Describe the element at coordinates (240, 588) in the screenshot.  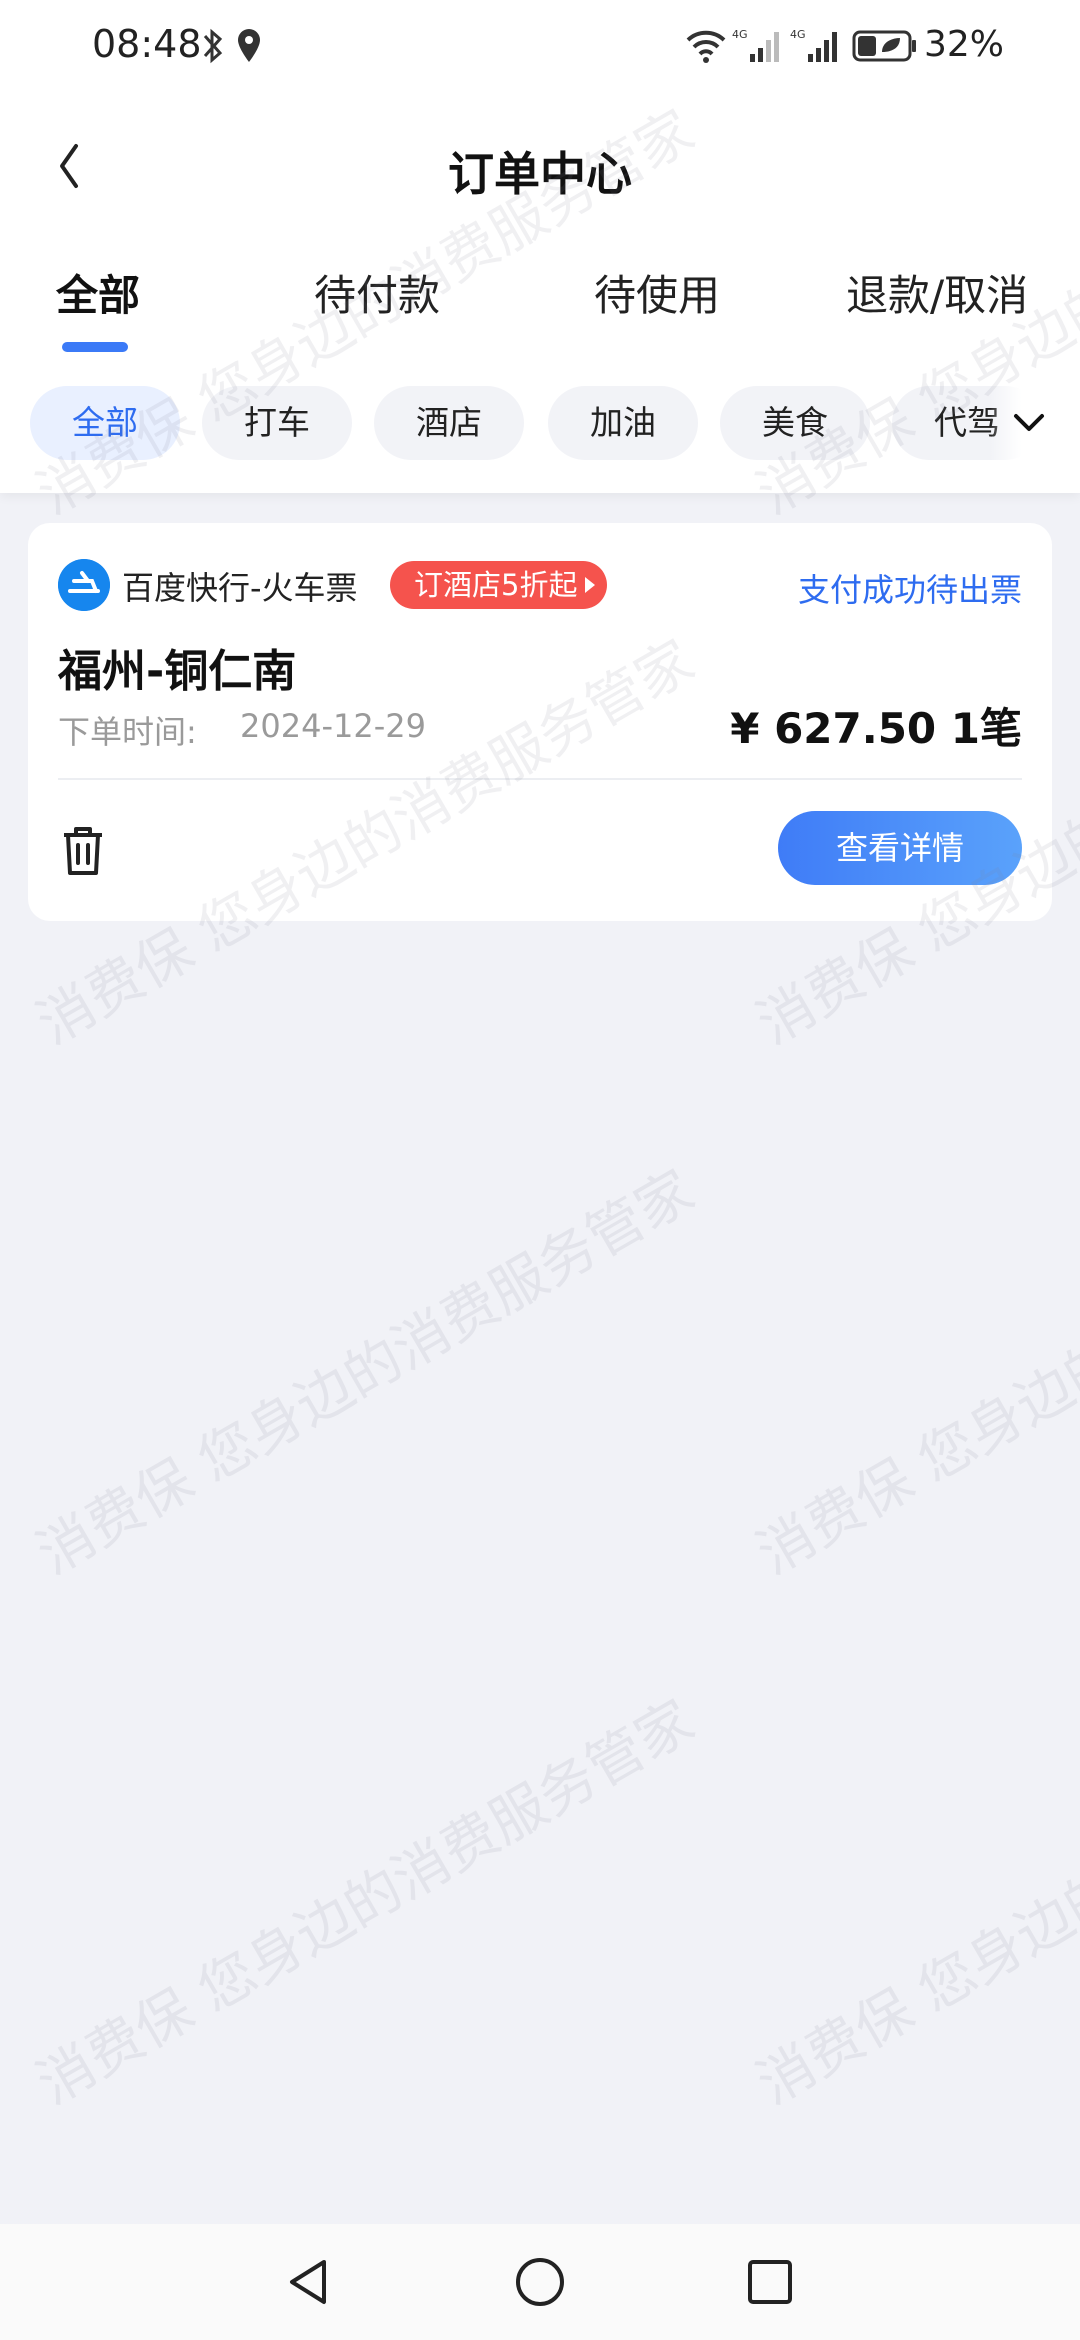
I see `merchant-name: 百度快行-火车票` at that location.